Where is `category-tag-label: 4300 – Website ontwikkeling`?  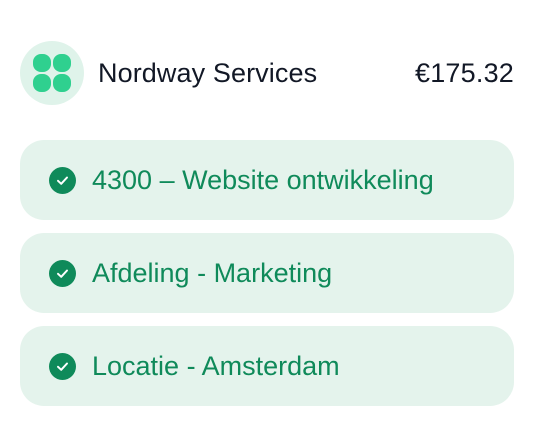 category-tag-label: 4300 – Website ontwikkeling is located at coordinates (263, 179).